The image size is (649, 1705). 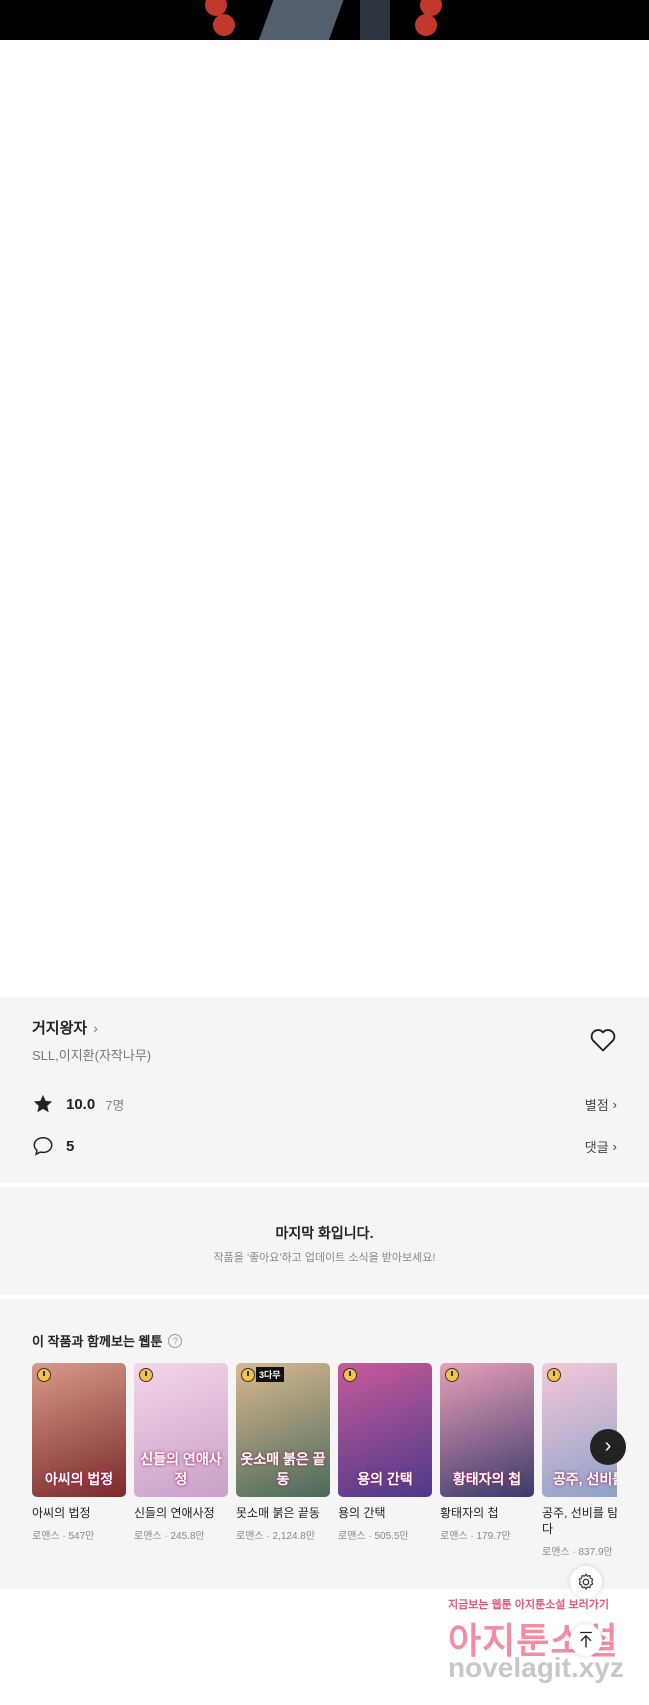 I want to click on recommendation-card: 황태자의 첩 황태자의 첩 로맨스 · 179.7만, so click(x=487, y=1452).